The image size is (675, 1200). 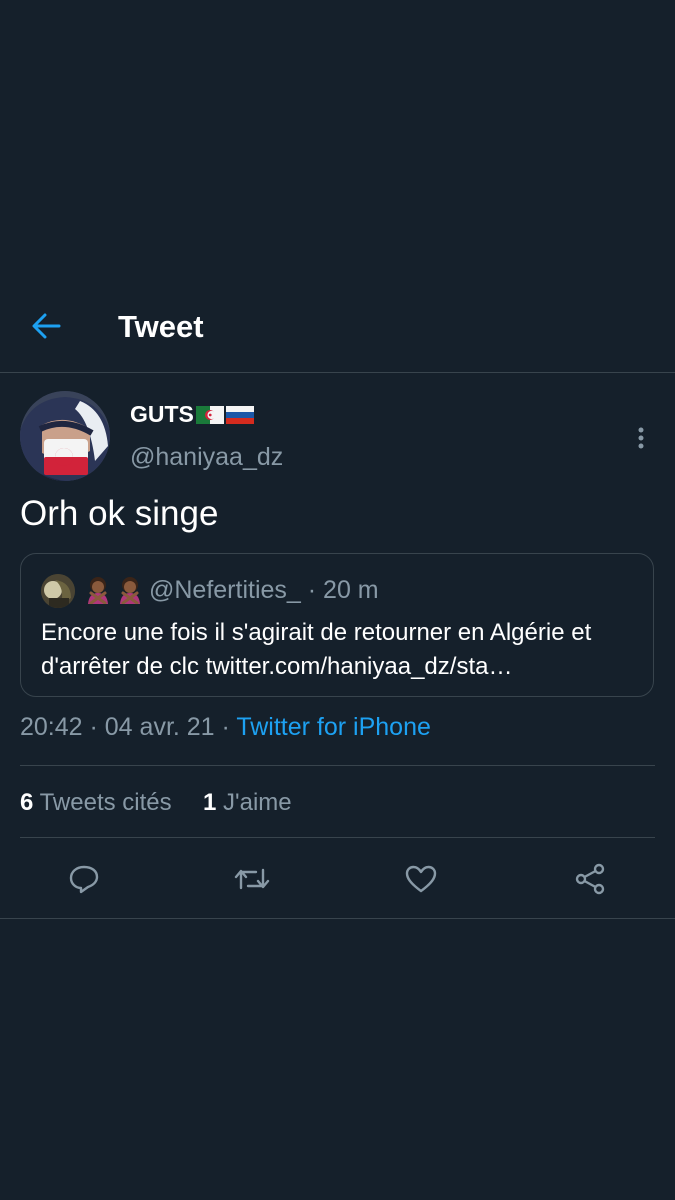 I want to click on display-name: GUTS, so click(x=192, y=414).